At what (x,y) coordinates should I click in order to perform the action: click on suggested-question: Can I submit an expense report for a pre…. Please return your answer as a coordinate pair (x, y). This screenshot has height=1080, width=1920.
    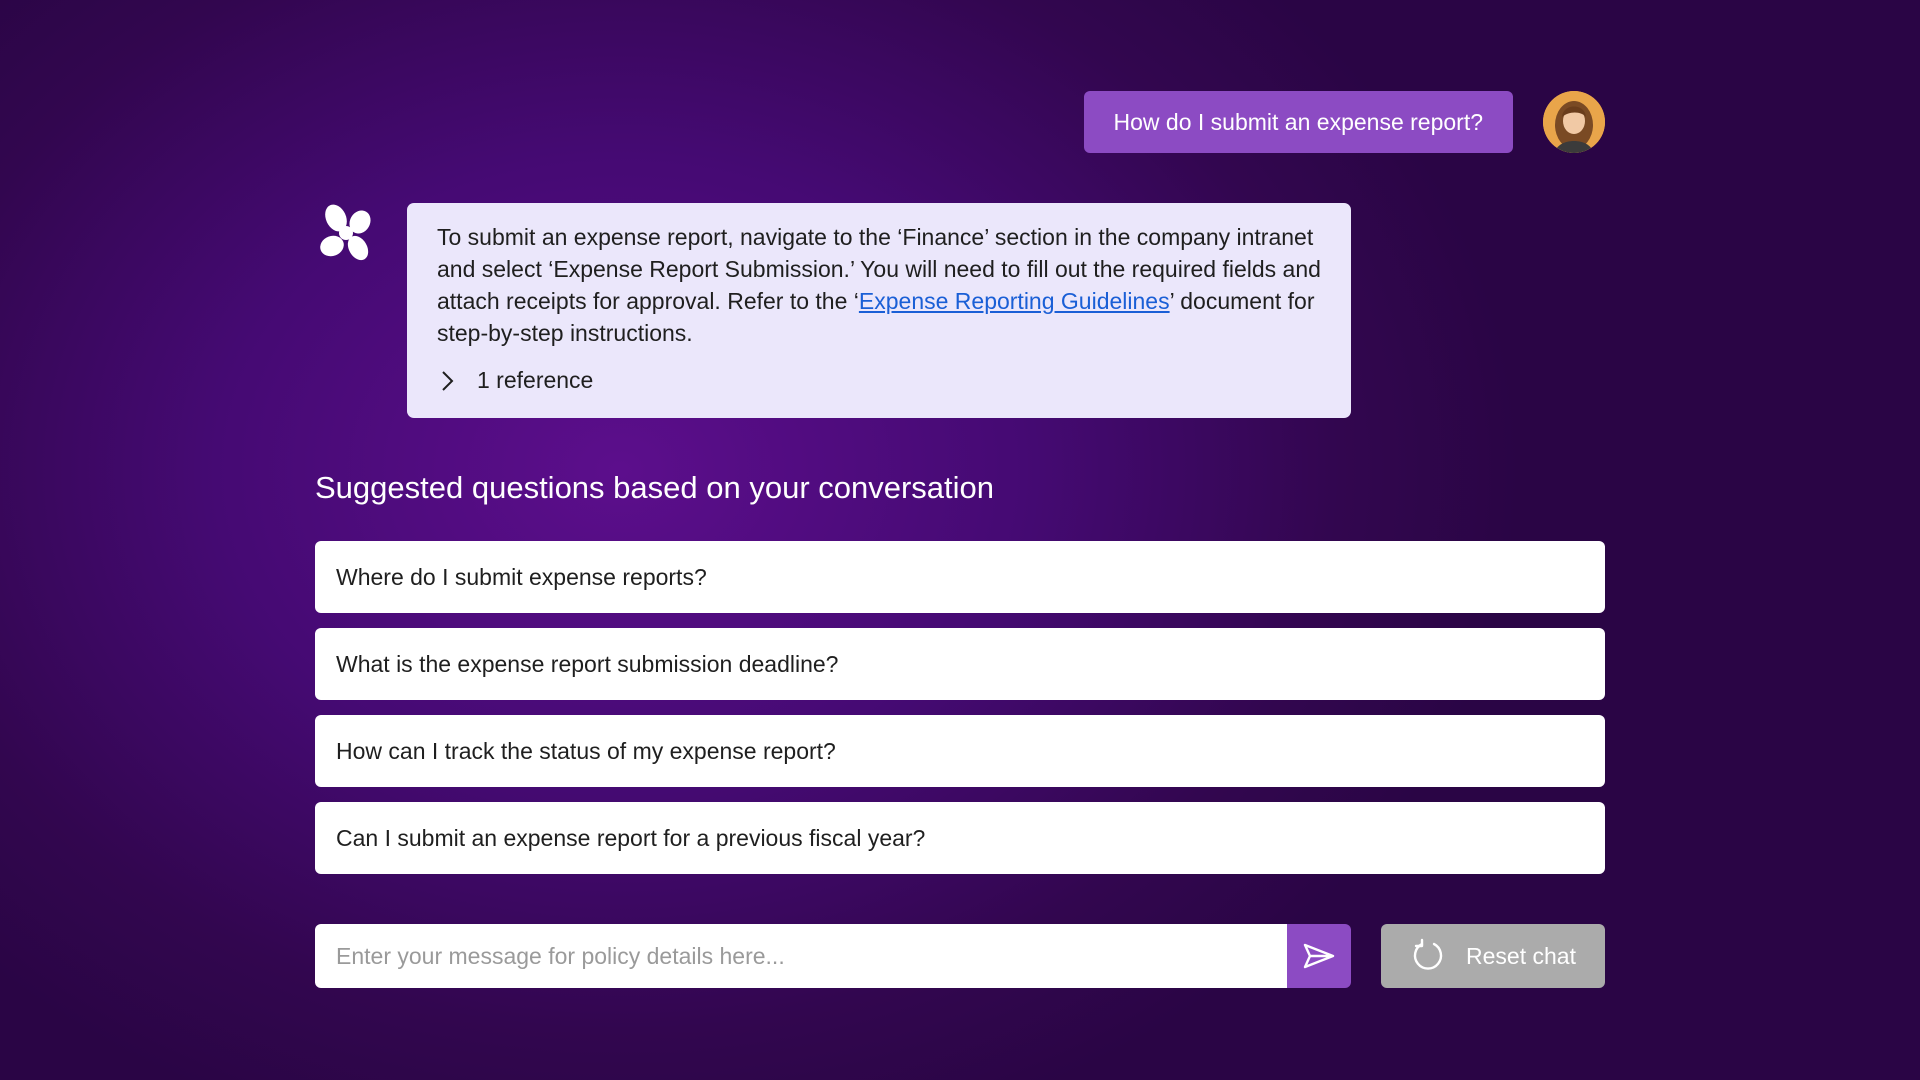
    Looking at the image, I should click on (960, 838).